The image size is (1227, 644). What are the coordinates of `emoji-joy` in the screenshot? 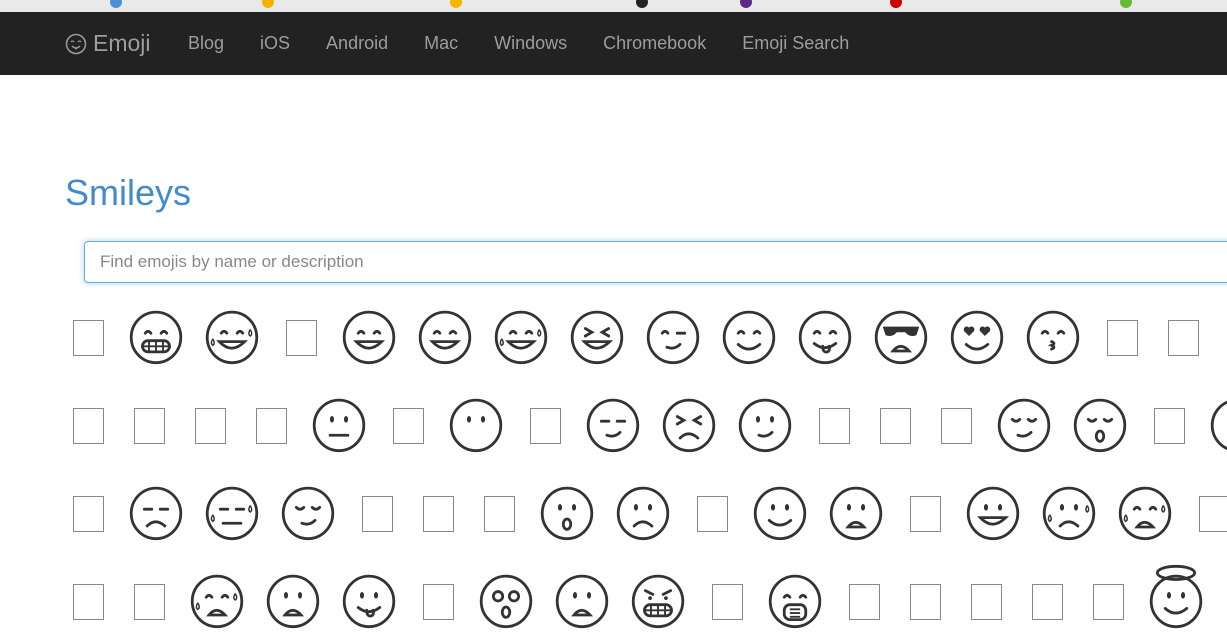 It's located at (241, 336).